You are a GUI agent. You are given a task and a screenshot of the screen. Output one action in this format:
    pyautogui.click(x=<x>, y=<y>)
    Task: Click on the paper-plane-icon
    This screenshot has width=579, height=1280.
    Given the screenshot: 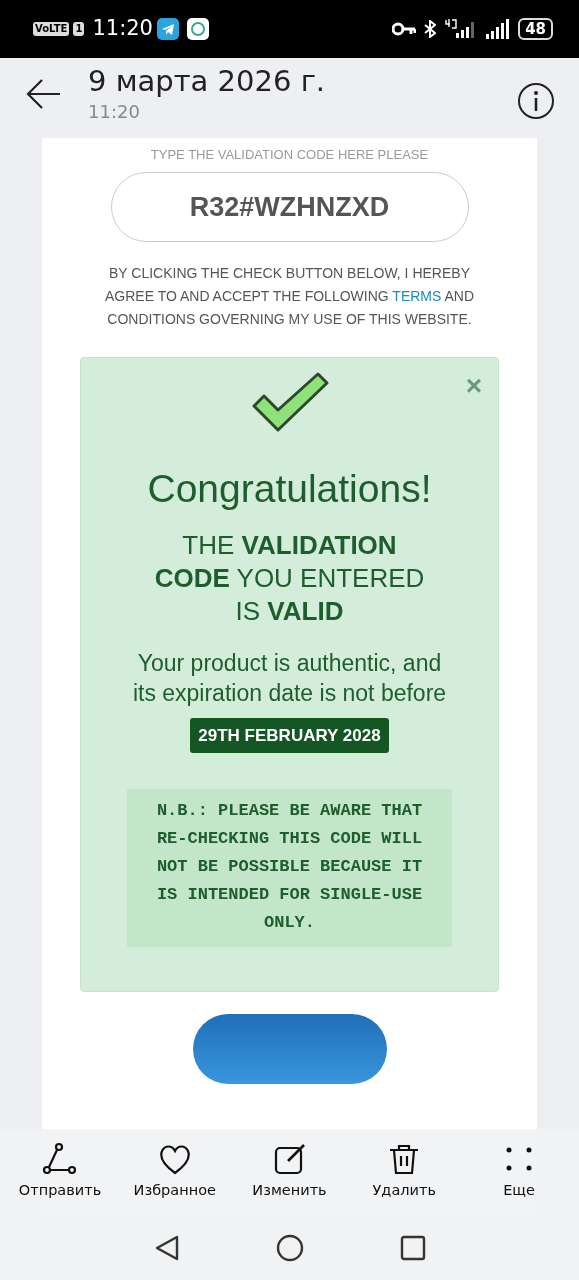 What is the action you would take?
    pyautogui.click(x=167, y=29)
    